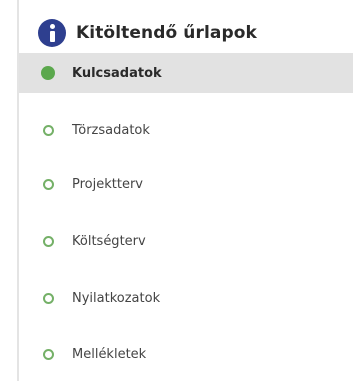  What do you see at coordinates (186, 73) in the screenshot?
I see `sidebar-item-kulcsadatok: Kulcsadatok` at bounding box center [186, 73].